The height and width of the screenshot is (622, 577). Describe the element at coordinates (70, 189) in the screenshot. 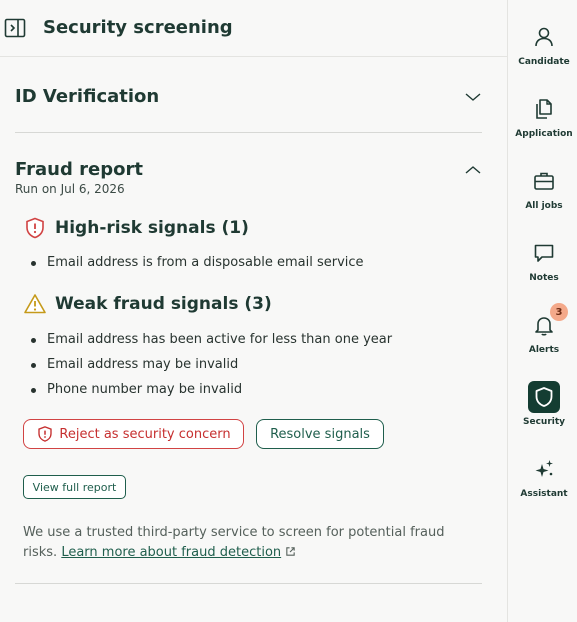

I see `run-date: Run on Jul 6, 2026` at that location.